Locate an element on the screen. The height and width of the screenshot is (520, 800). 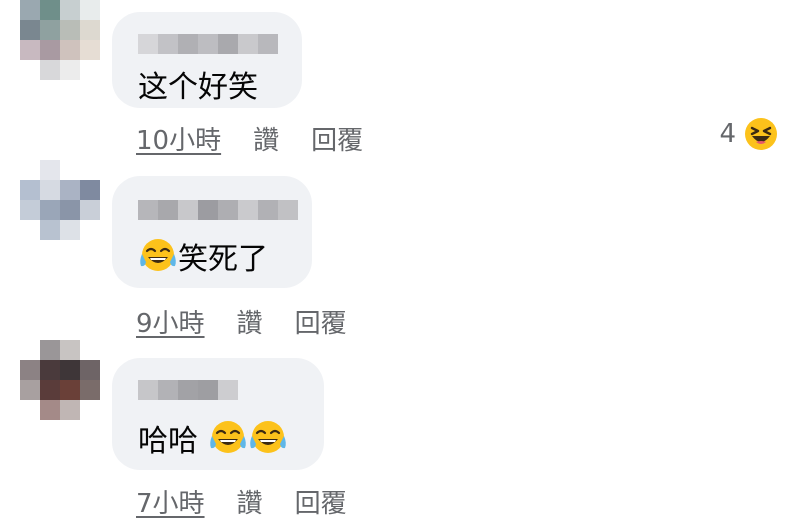
comment-bubble: 哈哈 is located at coordinates (218, 414).